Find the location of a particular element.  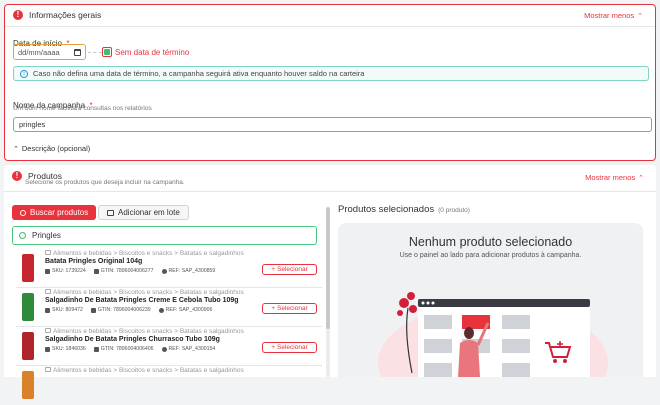

batch-icon is located at coordinates (110, 212).